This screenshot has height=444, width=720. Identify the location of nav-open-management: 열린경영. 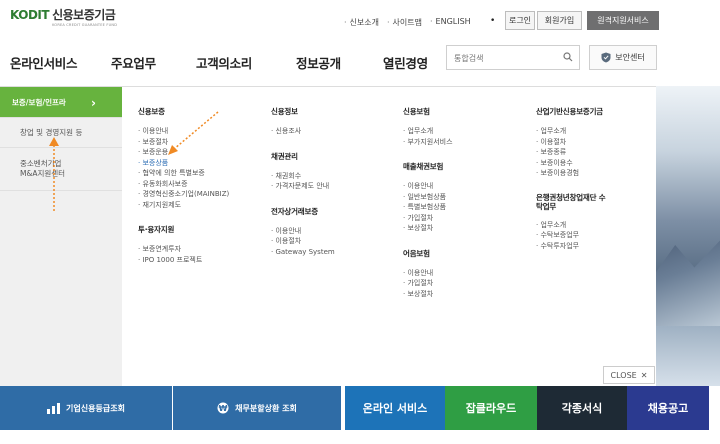
(405, 62).